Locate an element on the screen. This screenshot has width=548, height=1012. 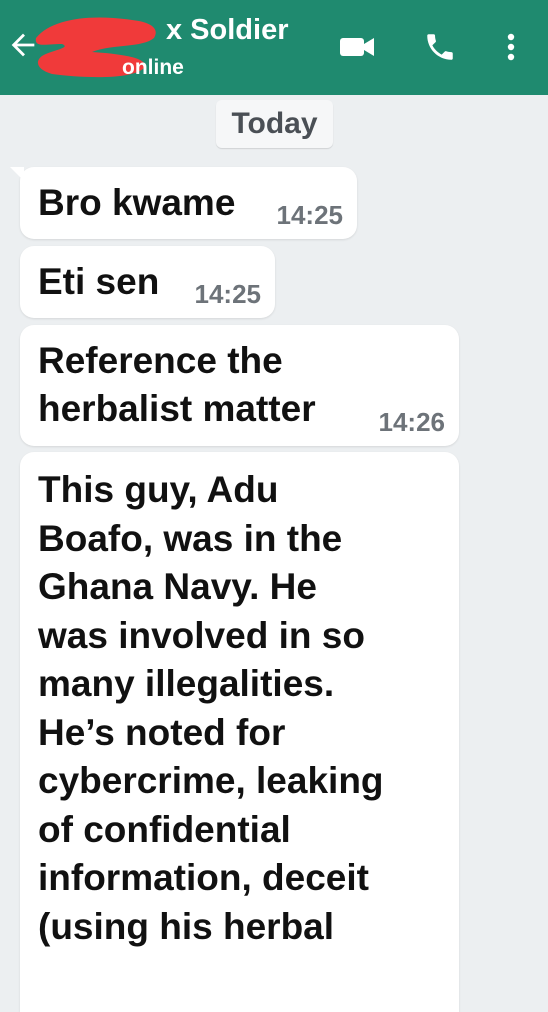
message-text: Bro kwame is located at coordinates (137, 202).